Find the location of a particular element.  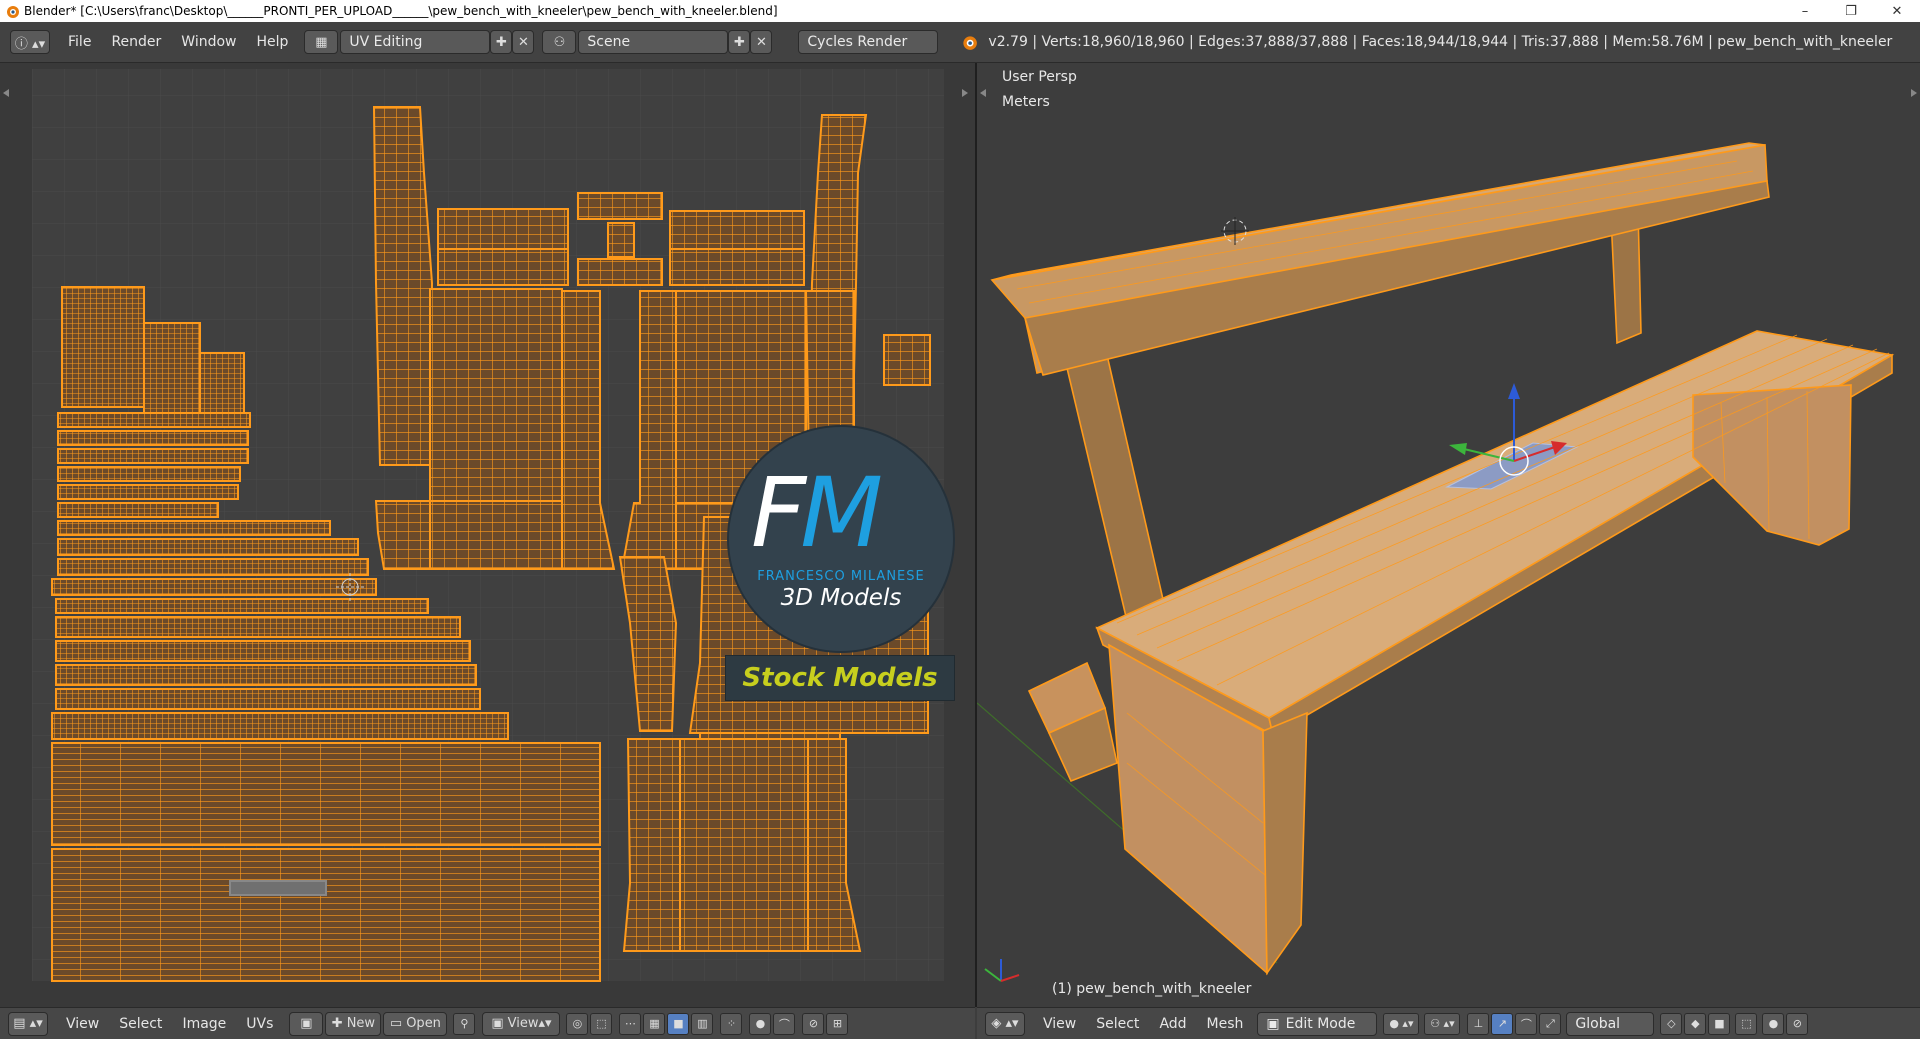

pin-icon: ⚲ is located at coordinates (464, 1023).